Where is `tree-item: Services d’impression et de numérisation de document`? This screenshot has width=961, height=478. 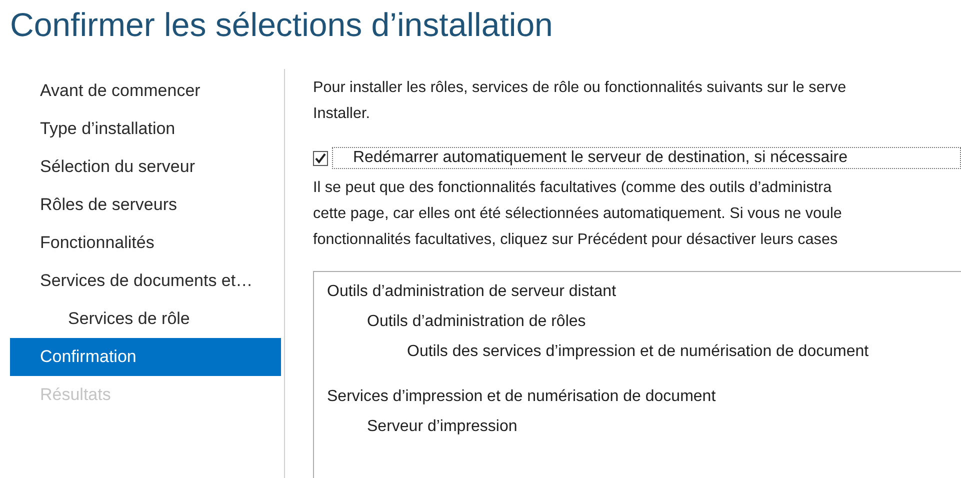
tree-item: Services d’impression et de numérisation de document is located at coordinates (522, 397).